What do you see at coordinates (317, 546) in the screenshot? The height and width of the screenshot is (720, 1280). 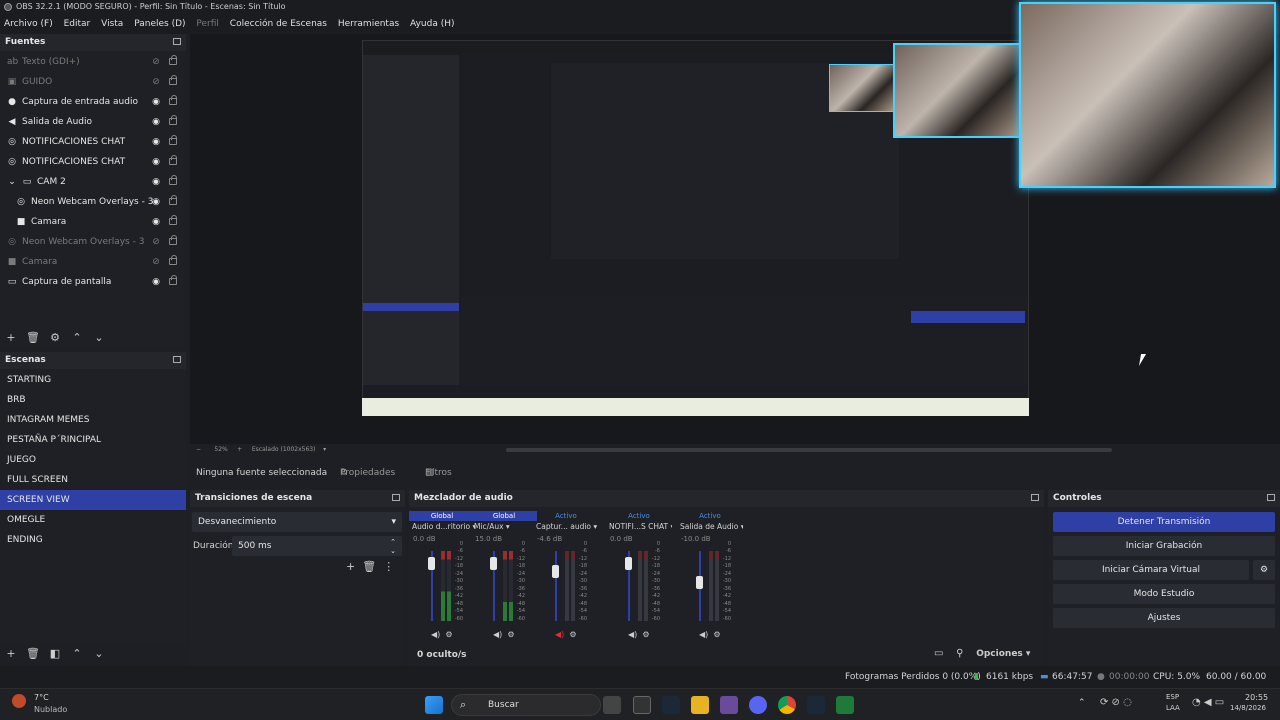 I see `duration-input: 500 ms ⌃ ⌄` at bounding box center [317, 546].